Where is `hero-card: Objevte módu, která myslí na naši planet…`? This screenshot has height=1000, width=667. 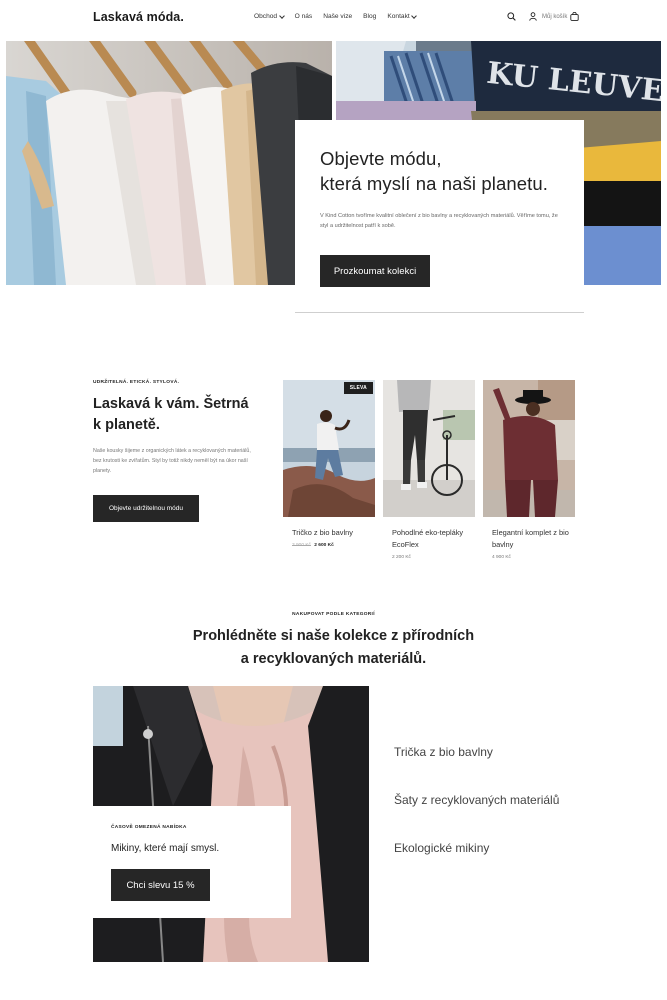
hero-card: Objevte módu, která myslí na naši planet… is located at coordinates (439, 203).